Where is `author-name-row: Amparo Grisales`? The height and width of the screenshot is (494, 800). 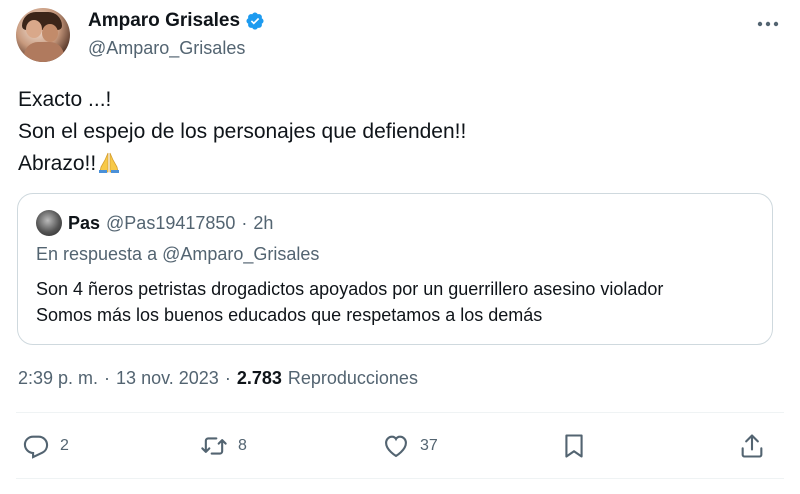 author-name-row: Amparo Grisales is located at coordinates (176, 21).